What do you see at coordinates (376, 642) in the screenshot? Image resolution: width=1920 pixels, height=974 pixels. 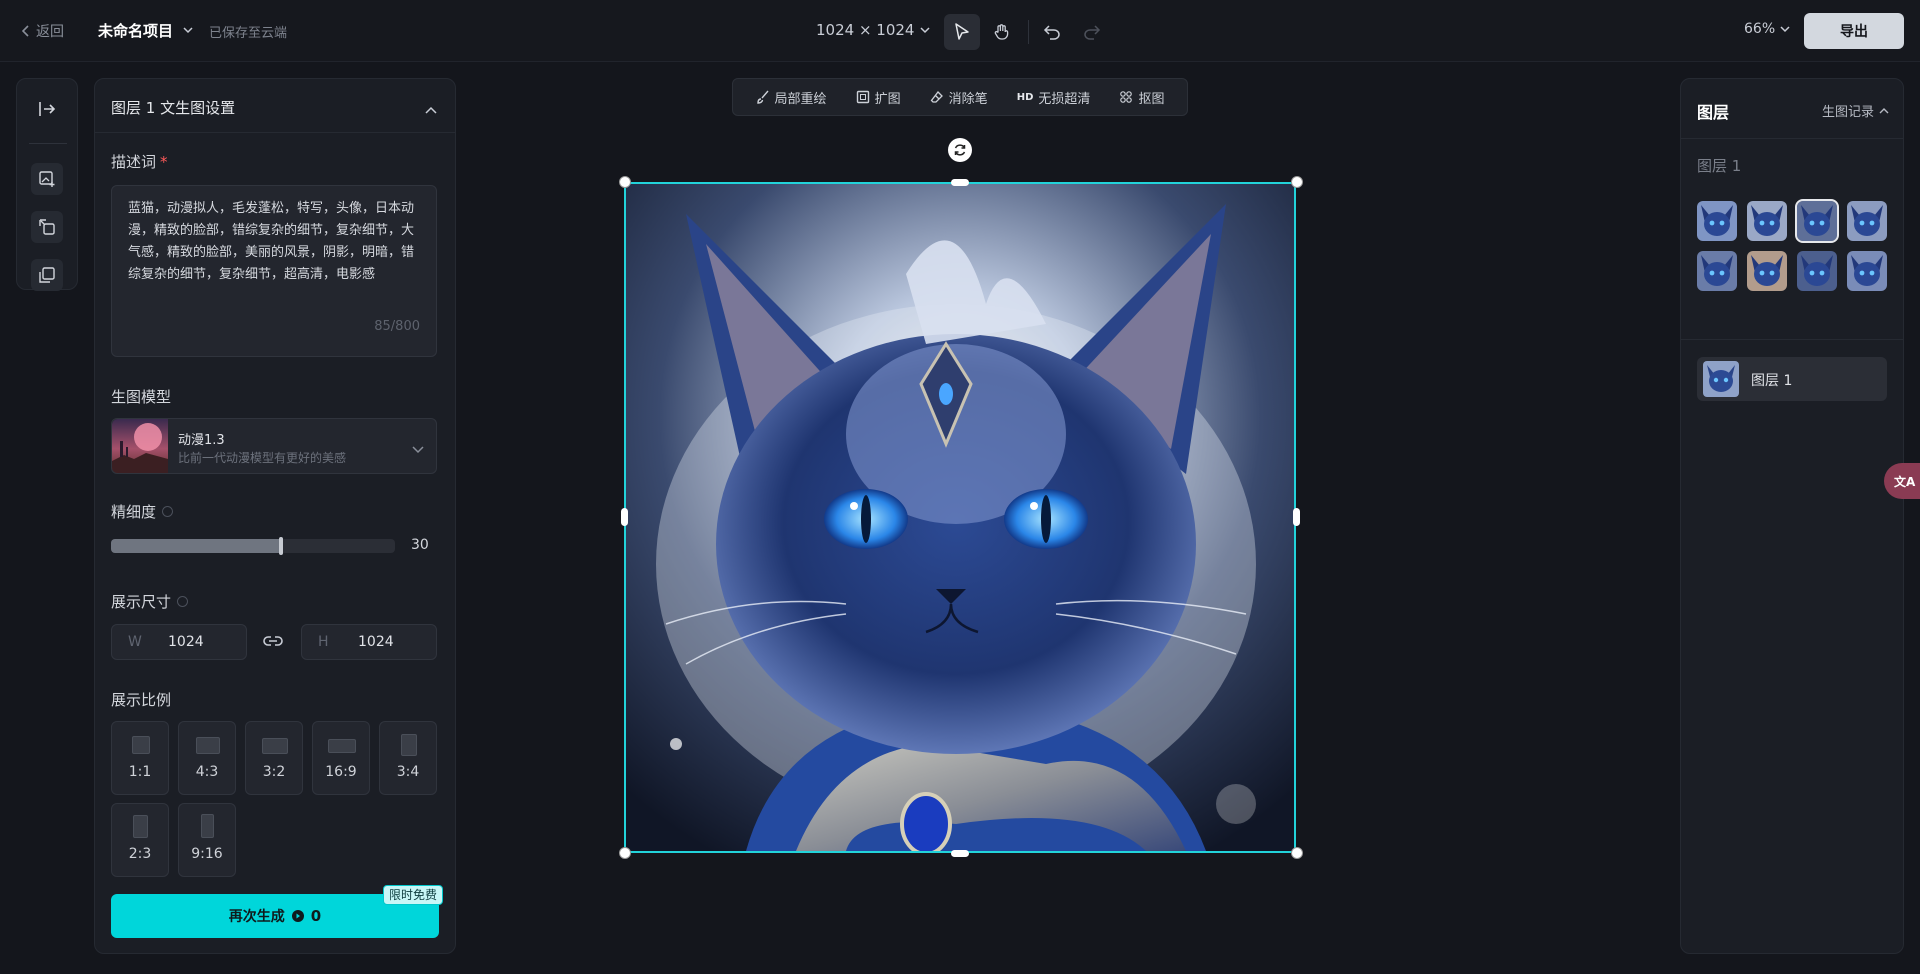 I see `height-value: 1024` at bounding box center [376, 642].